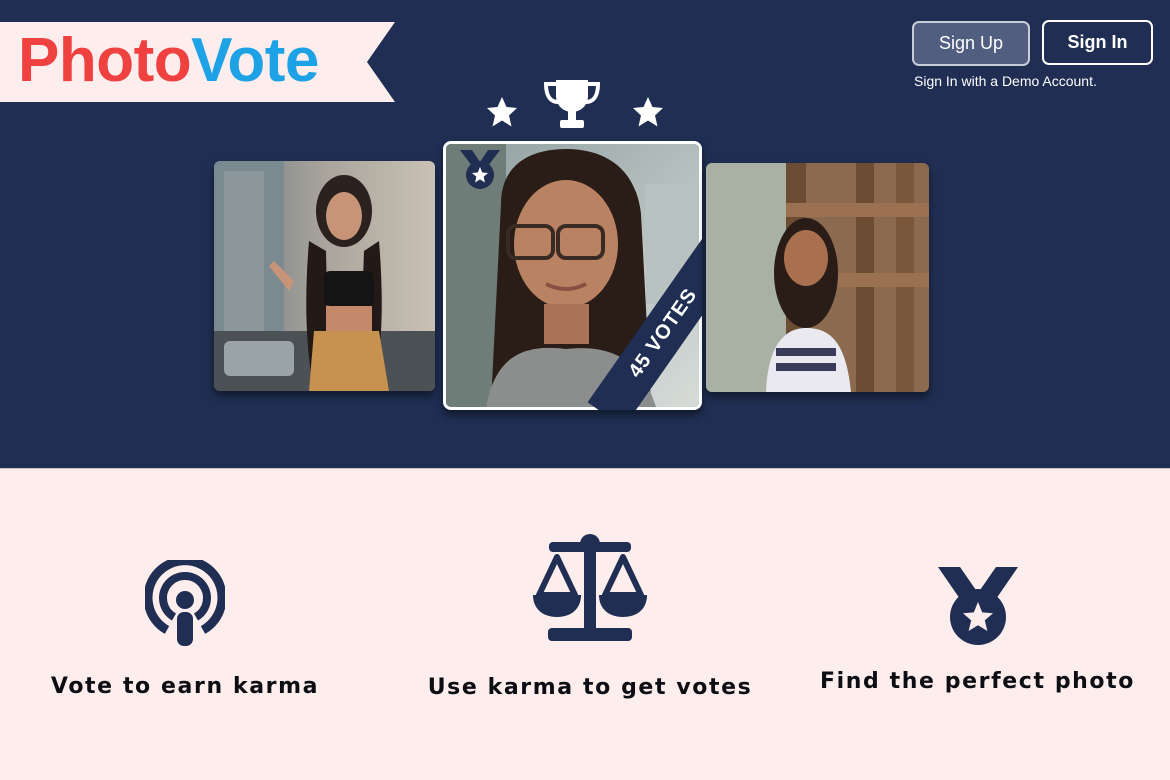  I want to click on feature-use-karma-to-get-votes: Use karma to get votes, so click(590, 616).